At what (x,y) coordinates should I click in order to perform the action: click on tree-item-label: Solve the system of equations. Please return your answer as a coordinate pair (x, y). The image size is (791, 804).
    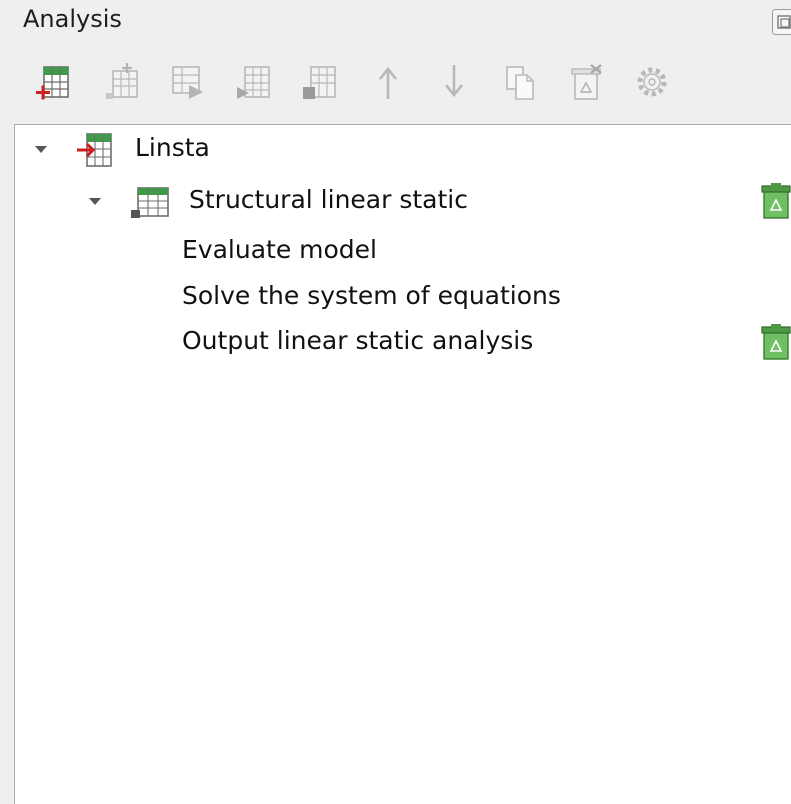
    Looking at the image, I should click on (371, 295).